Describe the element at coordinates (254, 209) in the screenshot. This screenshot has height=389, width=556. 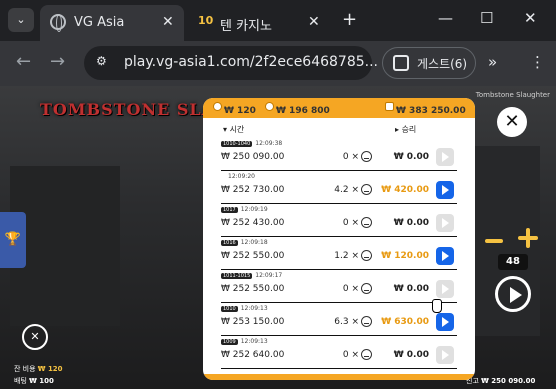
I see `row-time-value: 12:09:19` at that location.